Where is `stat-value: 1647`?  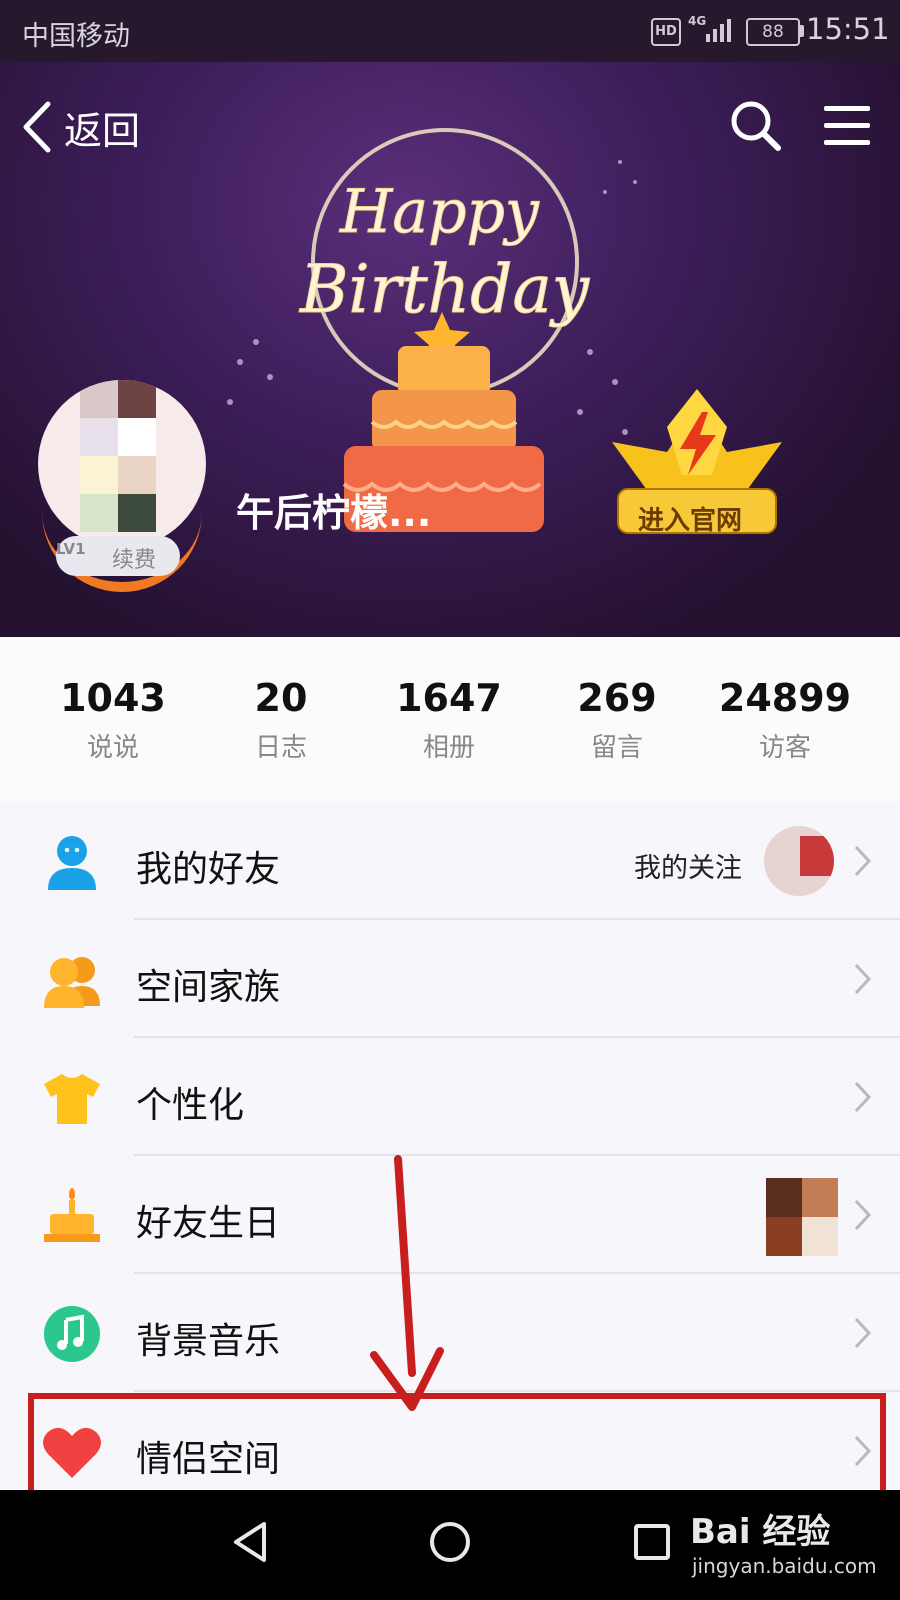
stat-value: 1647 is located at coordinates (449, 698).